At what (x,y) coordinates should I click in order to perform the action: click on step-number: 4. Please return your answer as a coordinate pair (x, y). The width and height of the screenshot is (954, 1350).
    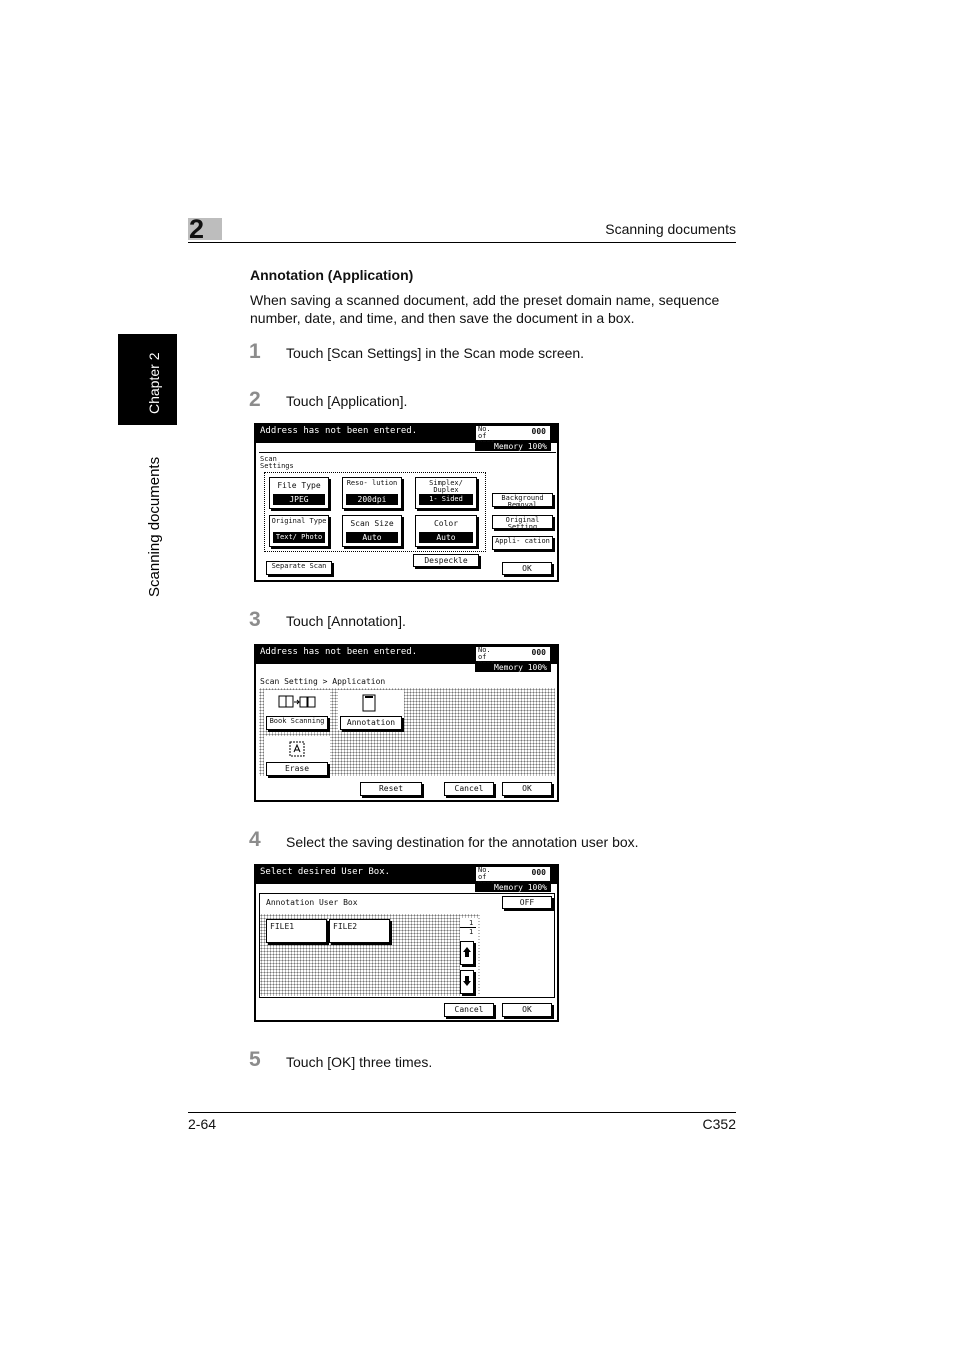
    Looking at the image, I should click on (255, 839).